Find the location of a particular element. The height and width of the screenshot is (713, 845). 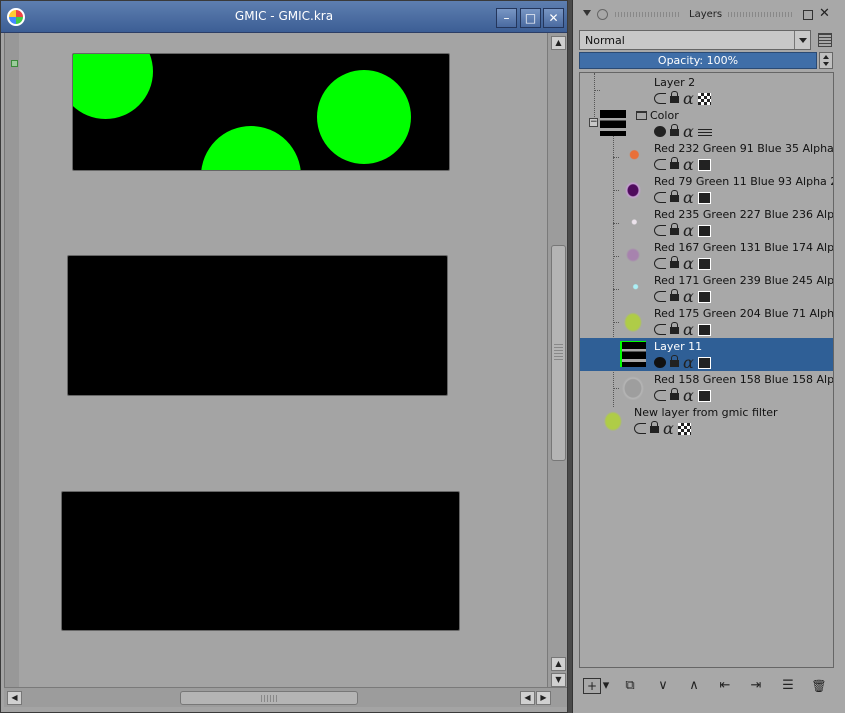

close-button: ✕ is located at coordinates (553, 18).